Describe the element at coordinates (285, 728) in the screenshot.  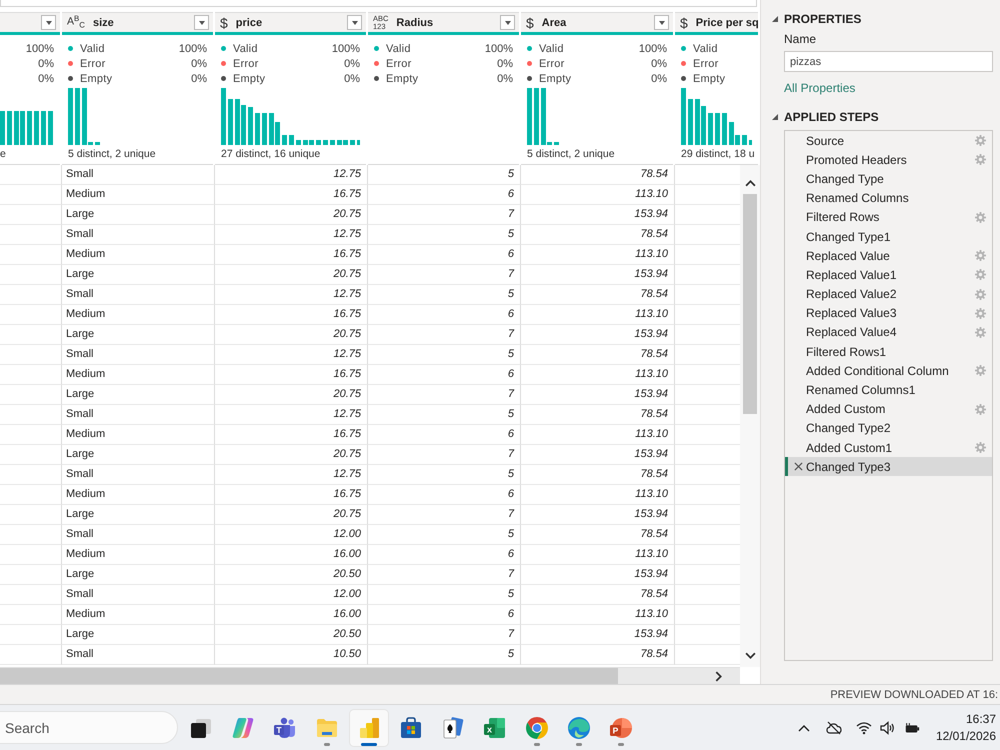
I see `taskbar-button: T` at that location.